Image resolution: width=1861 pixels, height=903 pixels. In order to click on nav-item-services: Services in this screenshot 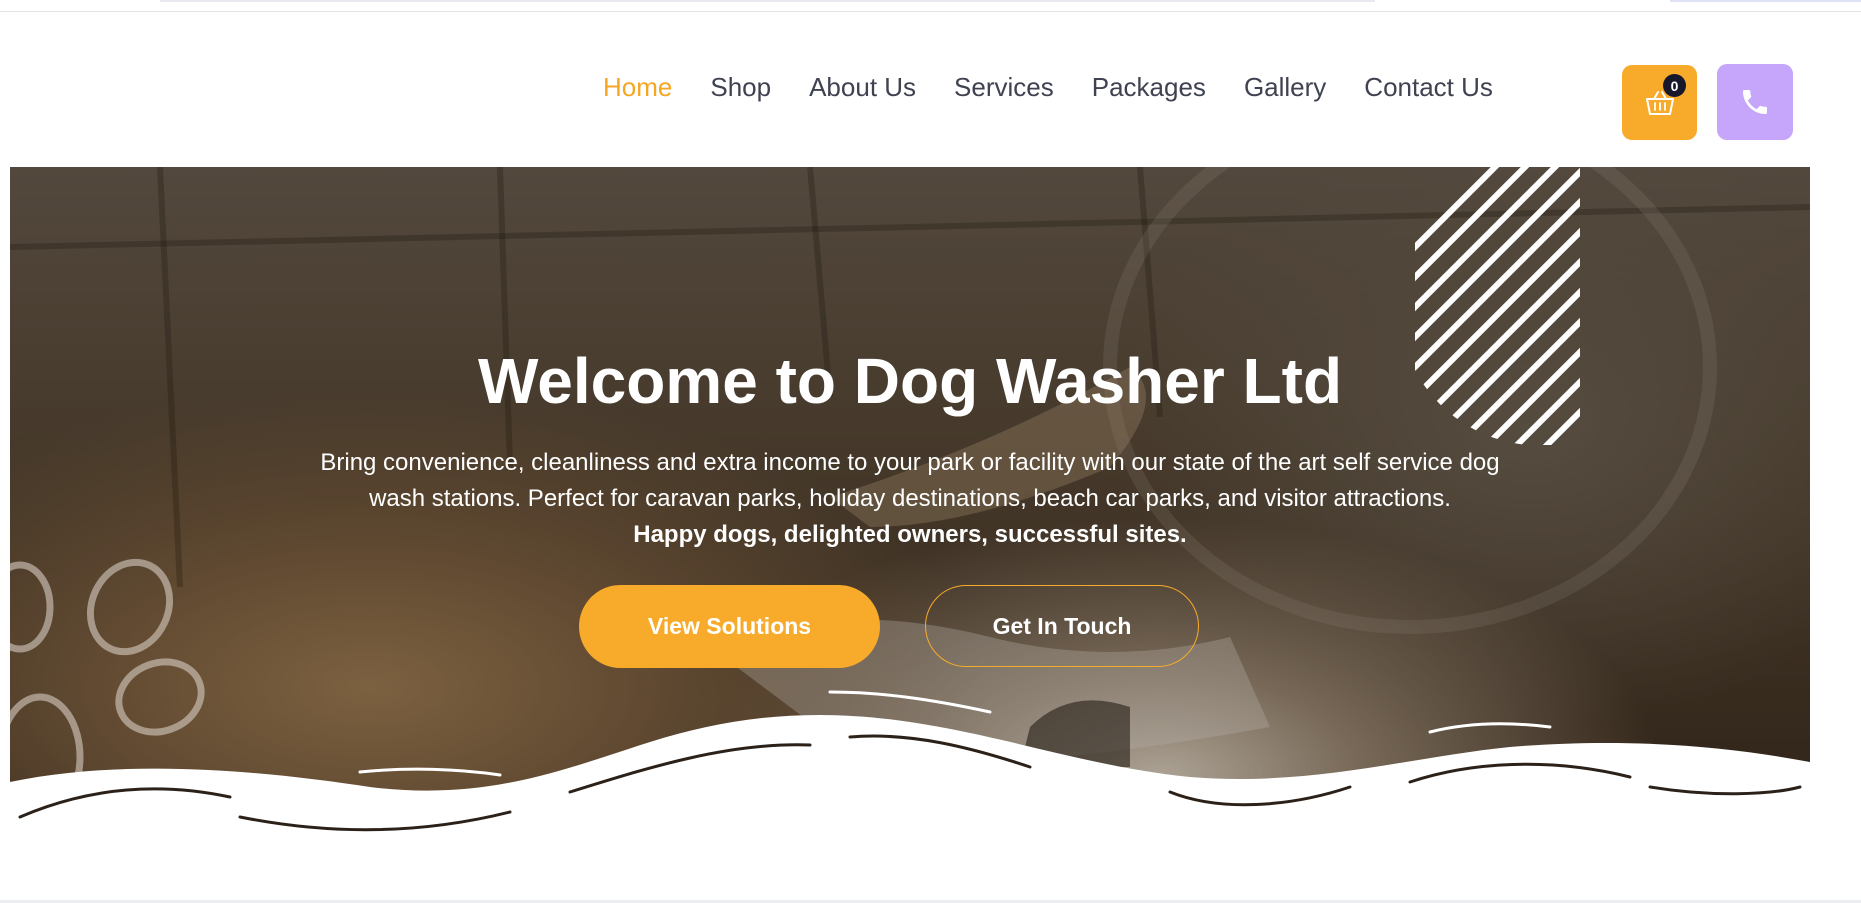, I will do `click(1004, 87)`.